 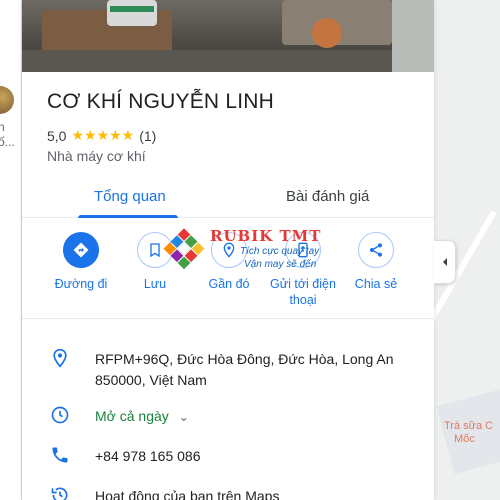 I want to click on star-rating-icon: ★★★★★, so click(x=103, y=135).